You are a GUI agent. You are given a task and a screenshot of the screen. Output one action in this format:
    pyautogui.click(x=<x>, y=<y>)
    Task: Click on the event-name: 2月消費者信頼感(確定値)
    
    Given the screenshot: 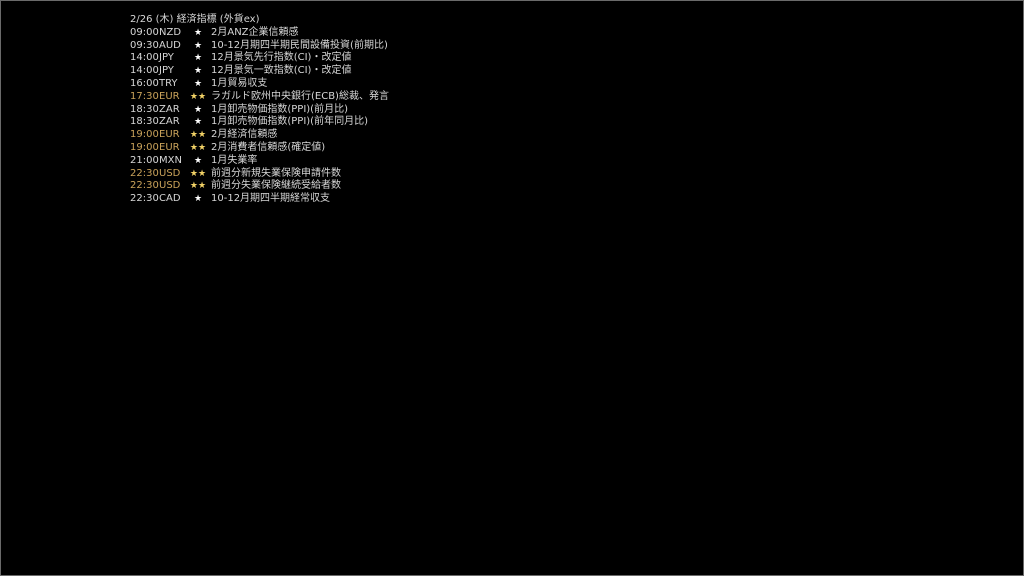 What is the action you would take?
    pyautogui.click(x=268, y=147)
    